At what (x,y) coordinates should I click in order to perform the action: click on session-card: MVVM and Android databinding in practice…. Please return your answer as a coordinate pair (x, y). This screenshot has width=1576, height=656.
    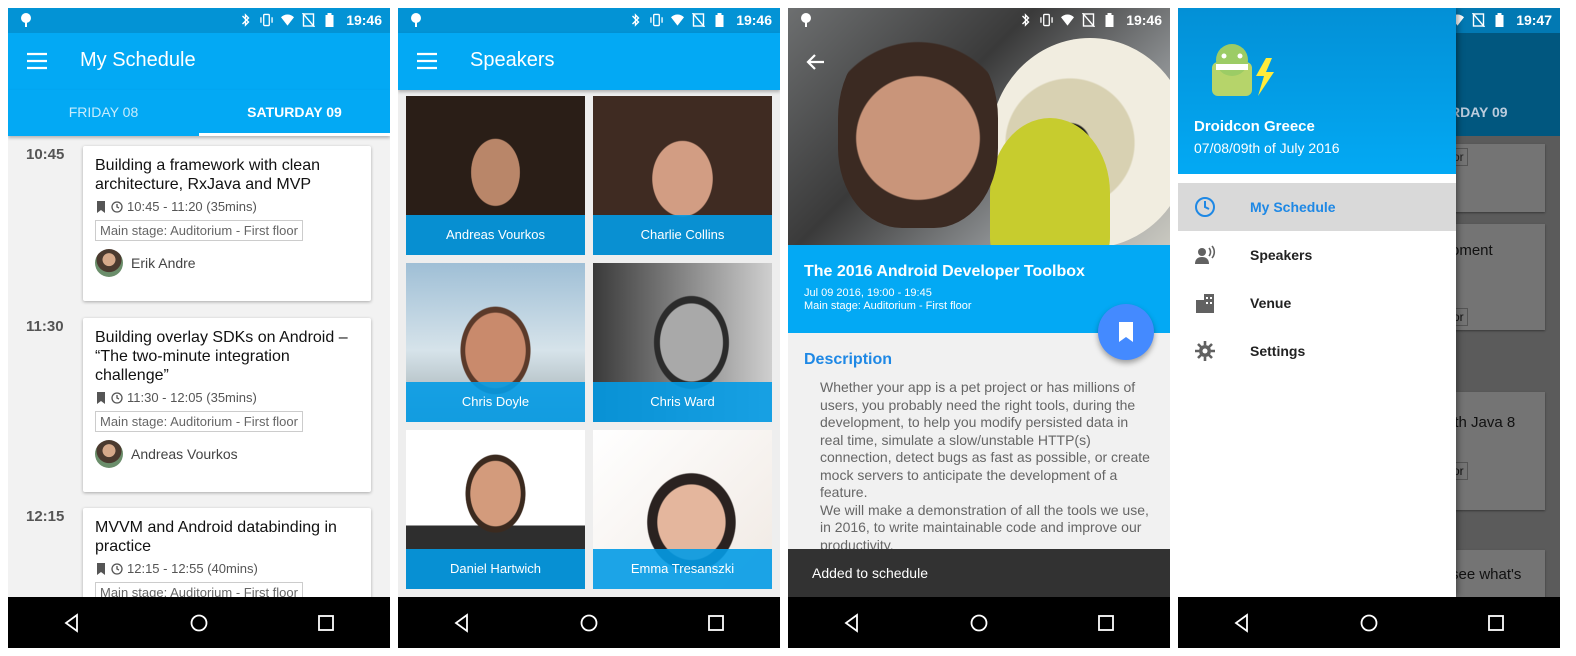
    Looking at the image, I should click on (227, 552).